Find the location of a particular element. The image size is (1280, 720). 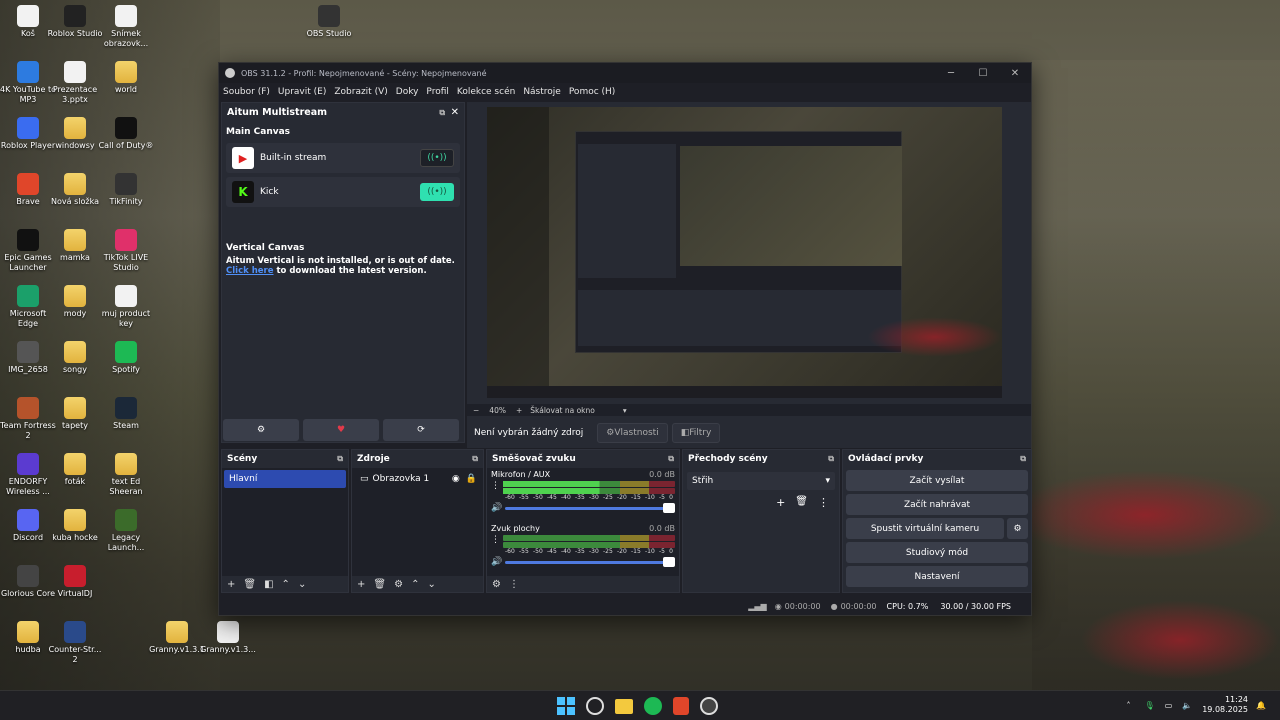

minimize-icon: ─ is located at coordinates (951, 73).